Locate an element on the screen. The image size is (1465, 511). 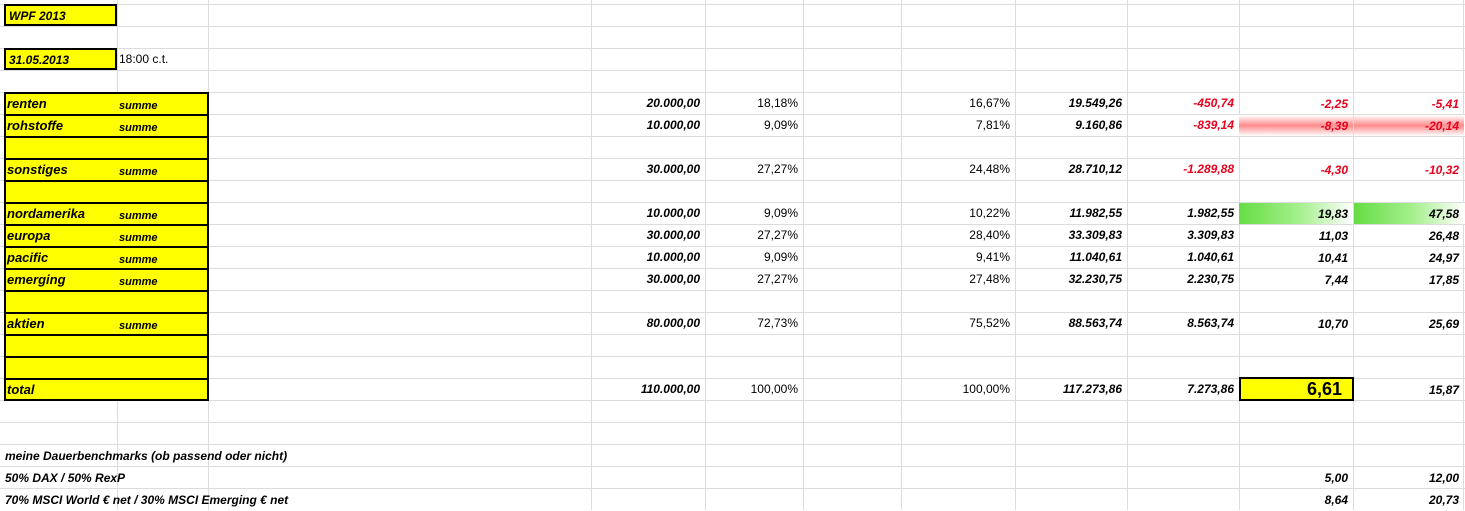
pct-actual-cell: 27,48% is located at coordinates (958, 279).